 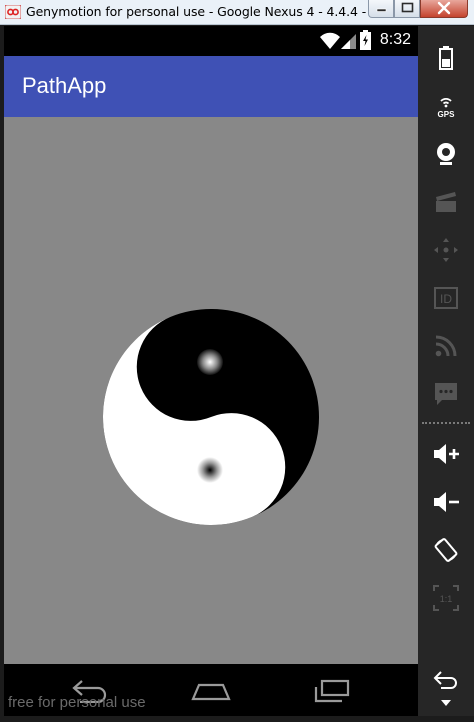 I want to click on battery-tool, so click(x=446, y=58).